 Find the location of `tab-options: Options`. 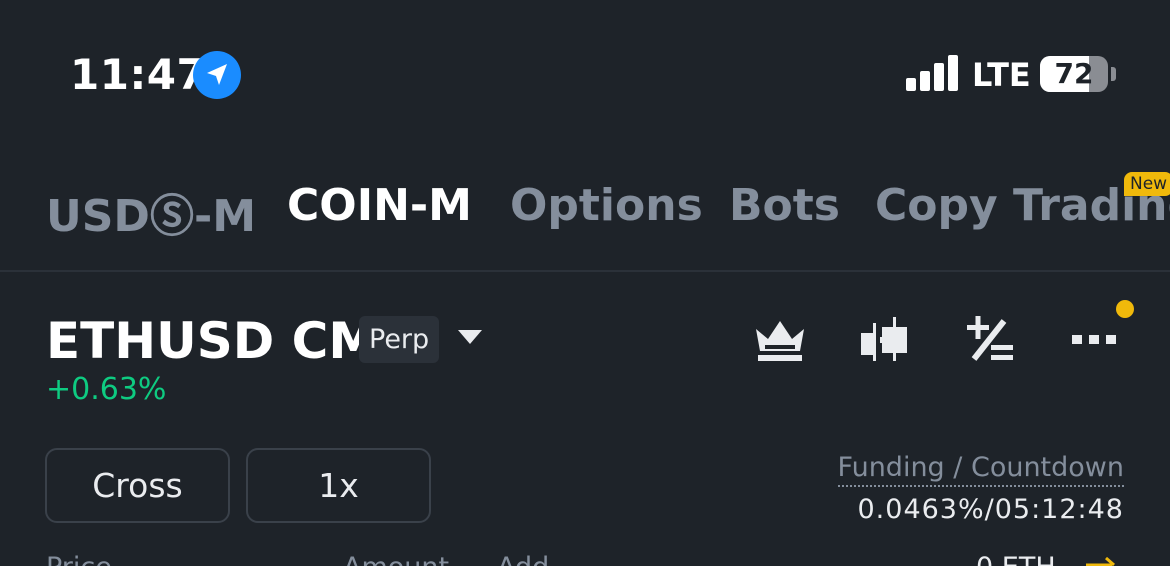

tab-options: Options is located at coordinates (606, 205).